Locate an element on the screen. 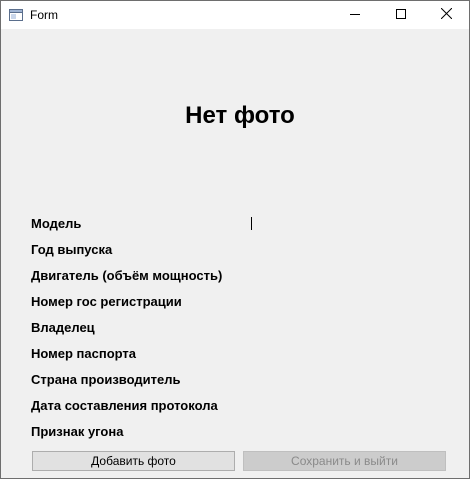  label-owner: Владелец is located at coordinates (63, 327).